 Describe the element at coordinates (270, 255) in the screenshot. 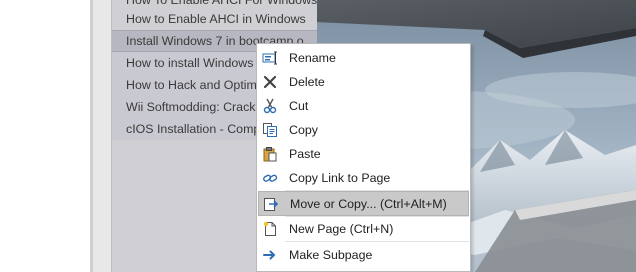

I see `arrow-right-icon` at that location.